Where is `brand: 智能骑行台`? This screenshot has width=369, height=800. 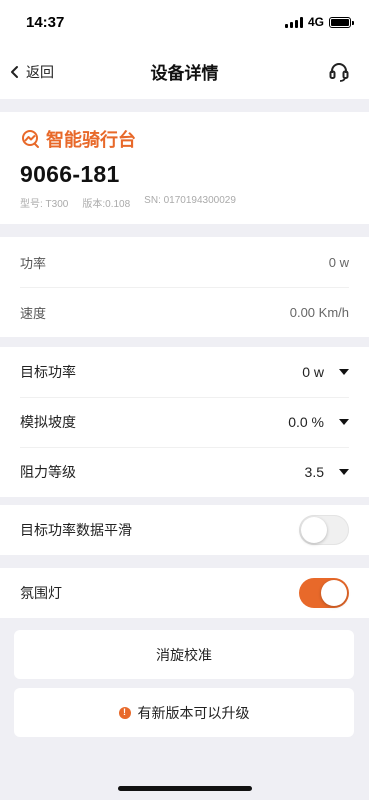 brand: 智能骑行台 is located at coordinates (184, 139).